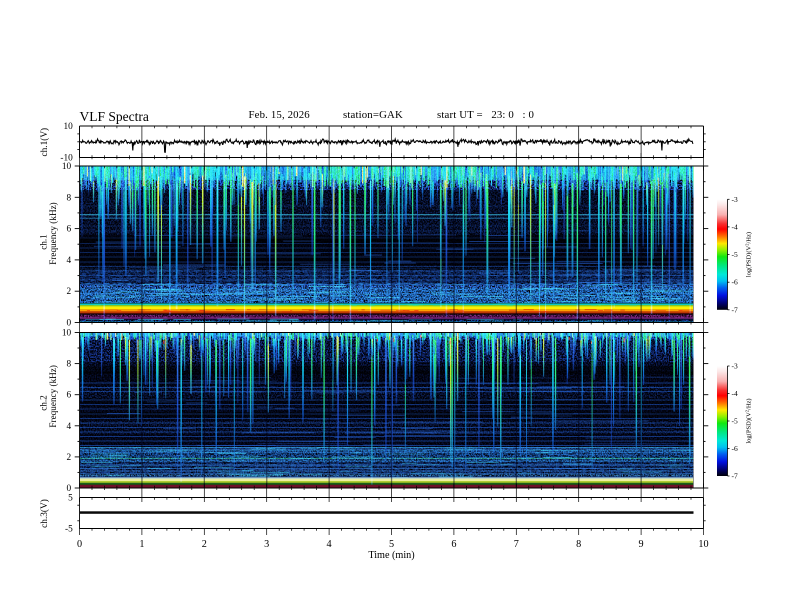  I want to click on svg-text: VLF Spectra, so click(114, 116).